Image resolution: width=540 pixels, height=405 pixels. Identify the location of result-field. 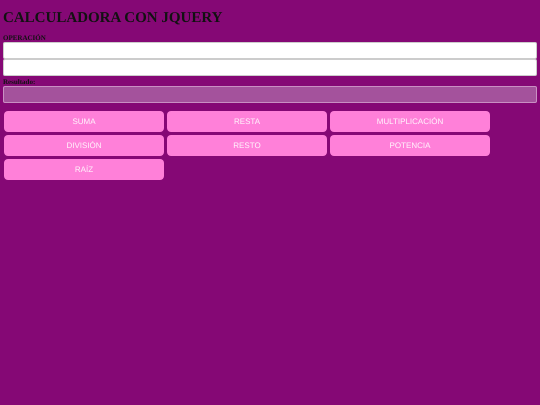
(270, 94).